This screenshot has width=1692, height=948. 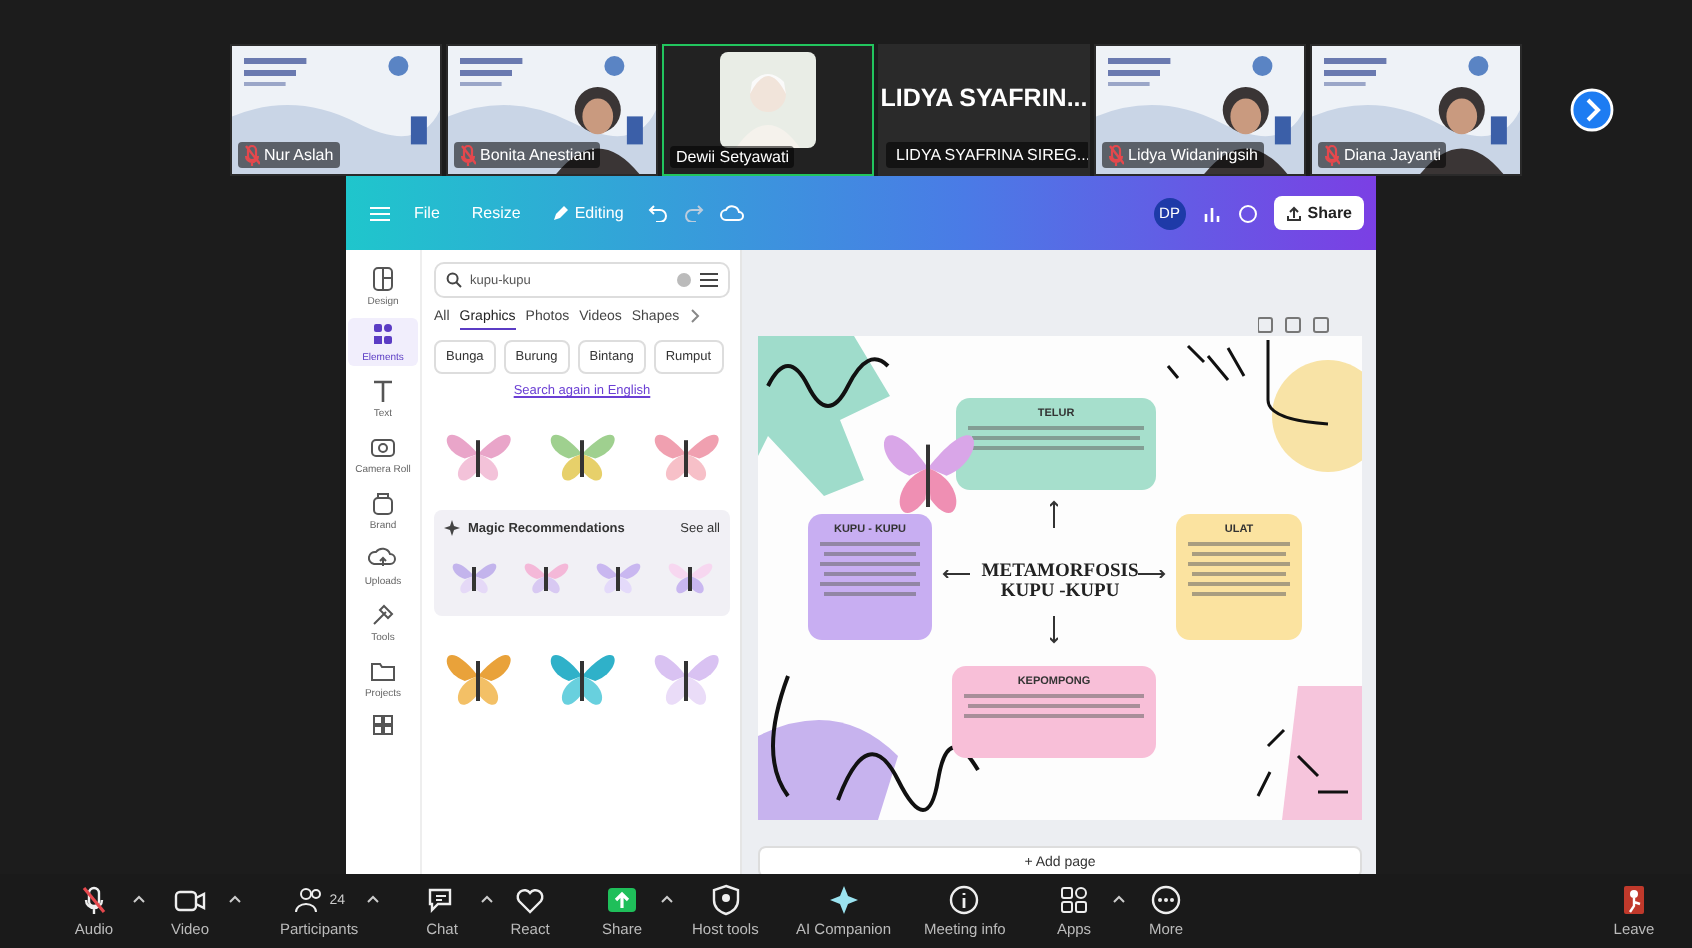 What do you see at coordinates (530, 900) in the screenshot?
I see `heart-icon` at bounding box center [530, 900].